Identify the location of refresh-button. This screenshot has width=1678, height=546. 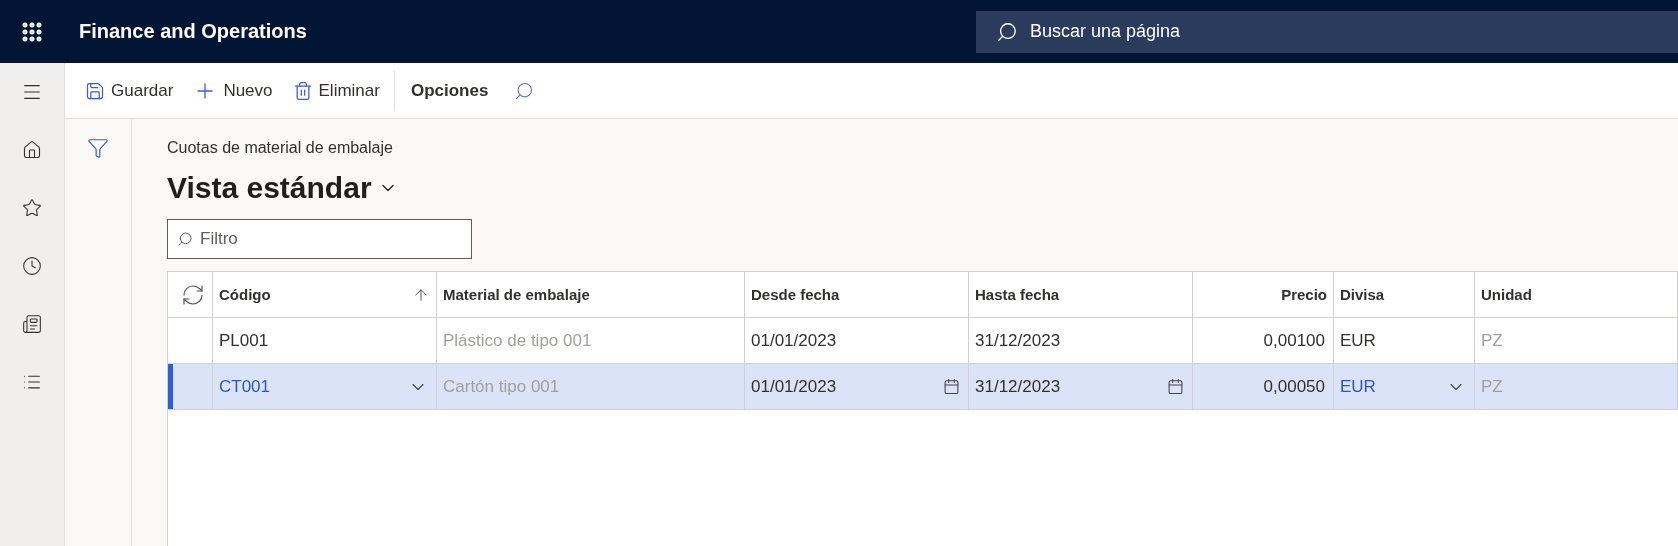
(192, 294).